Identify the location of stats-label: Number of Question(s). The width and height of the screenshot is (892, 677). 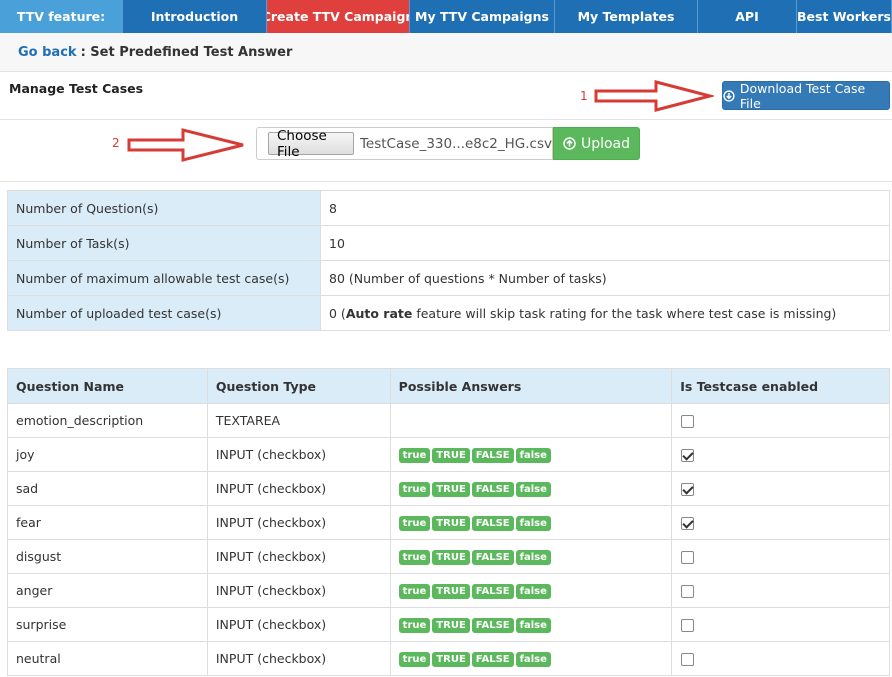
(164, 208).